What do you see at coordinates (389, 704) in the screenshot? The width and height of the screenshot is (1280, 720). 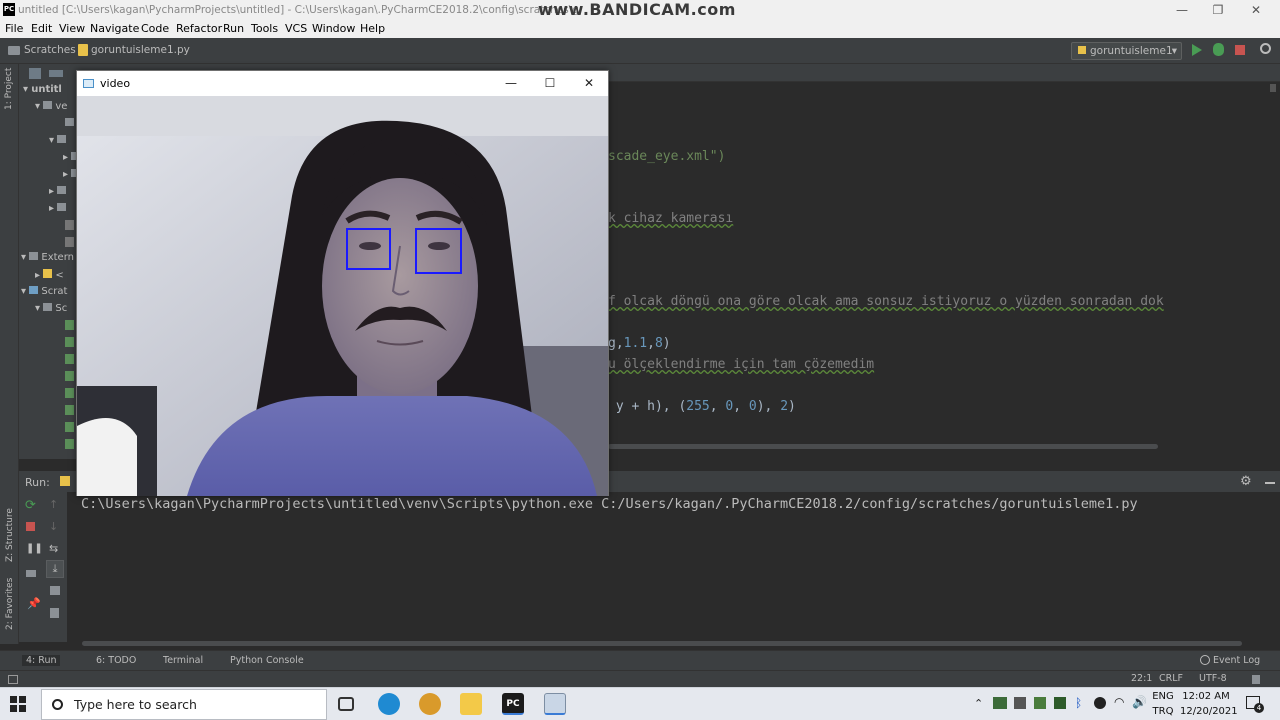 I see `edge-icon` at bounding box center [389, 704].